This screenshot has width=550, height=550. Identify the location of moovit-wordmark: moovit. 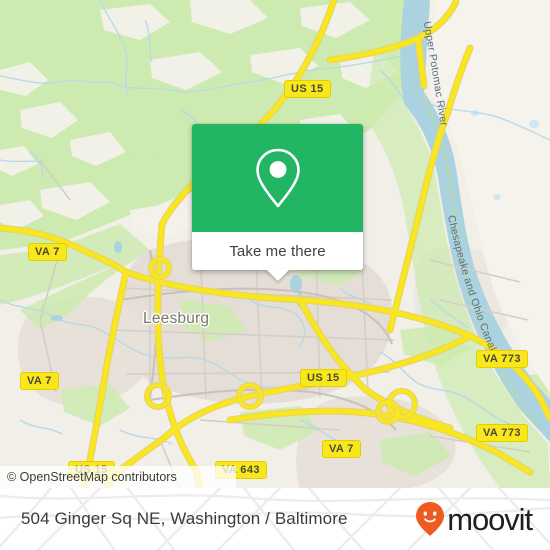
(490, 519).